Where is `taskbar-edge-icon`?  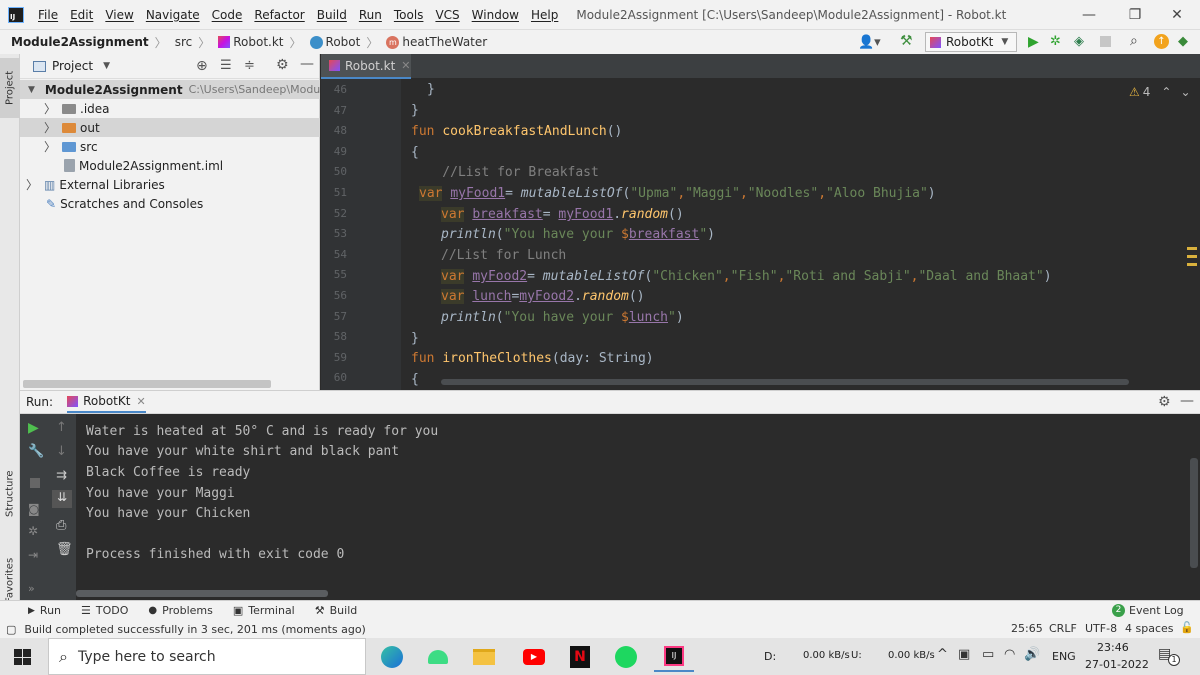 taskbar-edge-icon is located at coordinates (392, 657).